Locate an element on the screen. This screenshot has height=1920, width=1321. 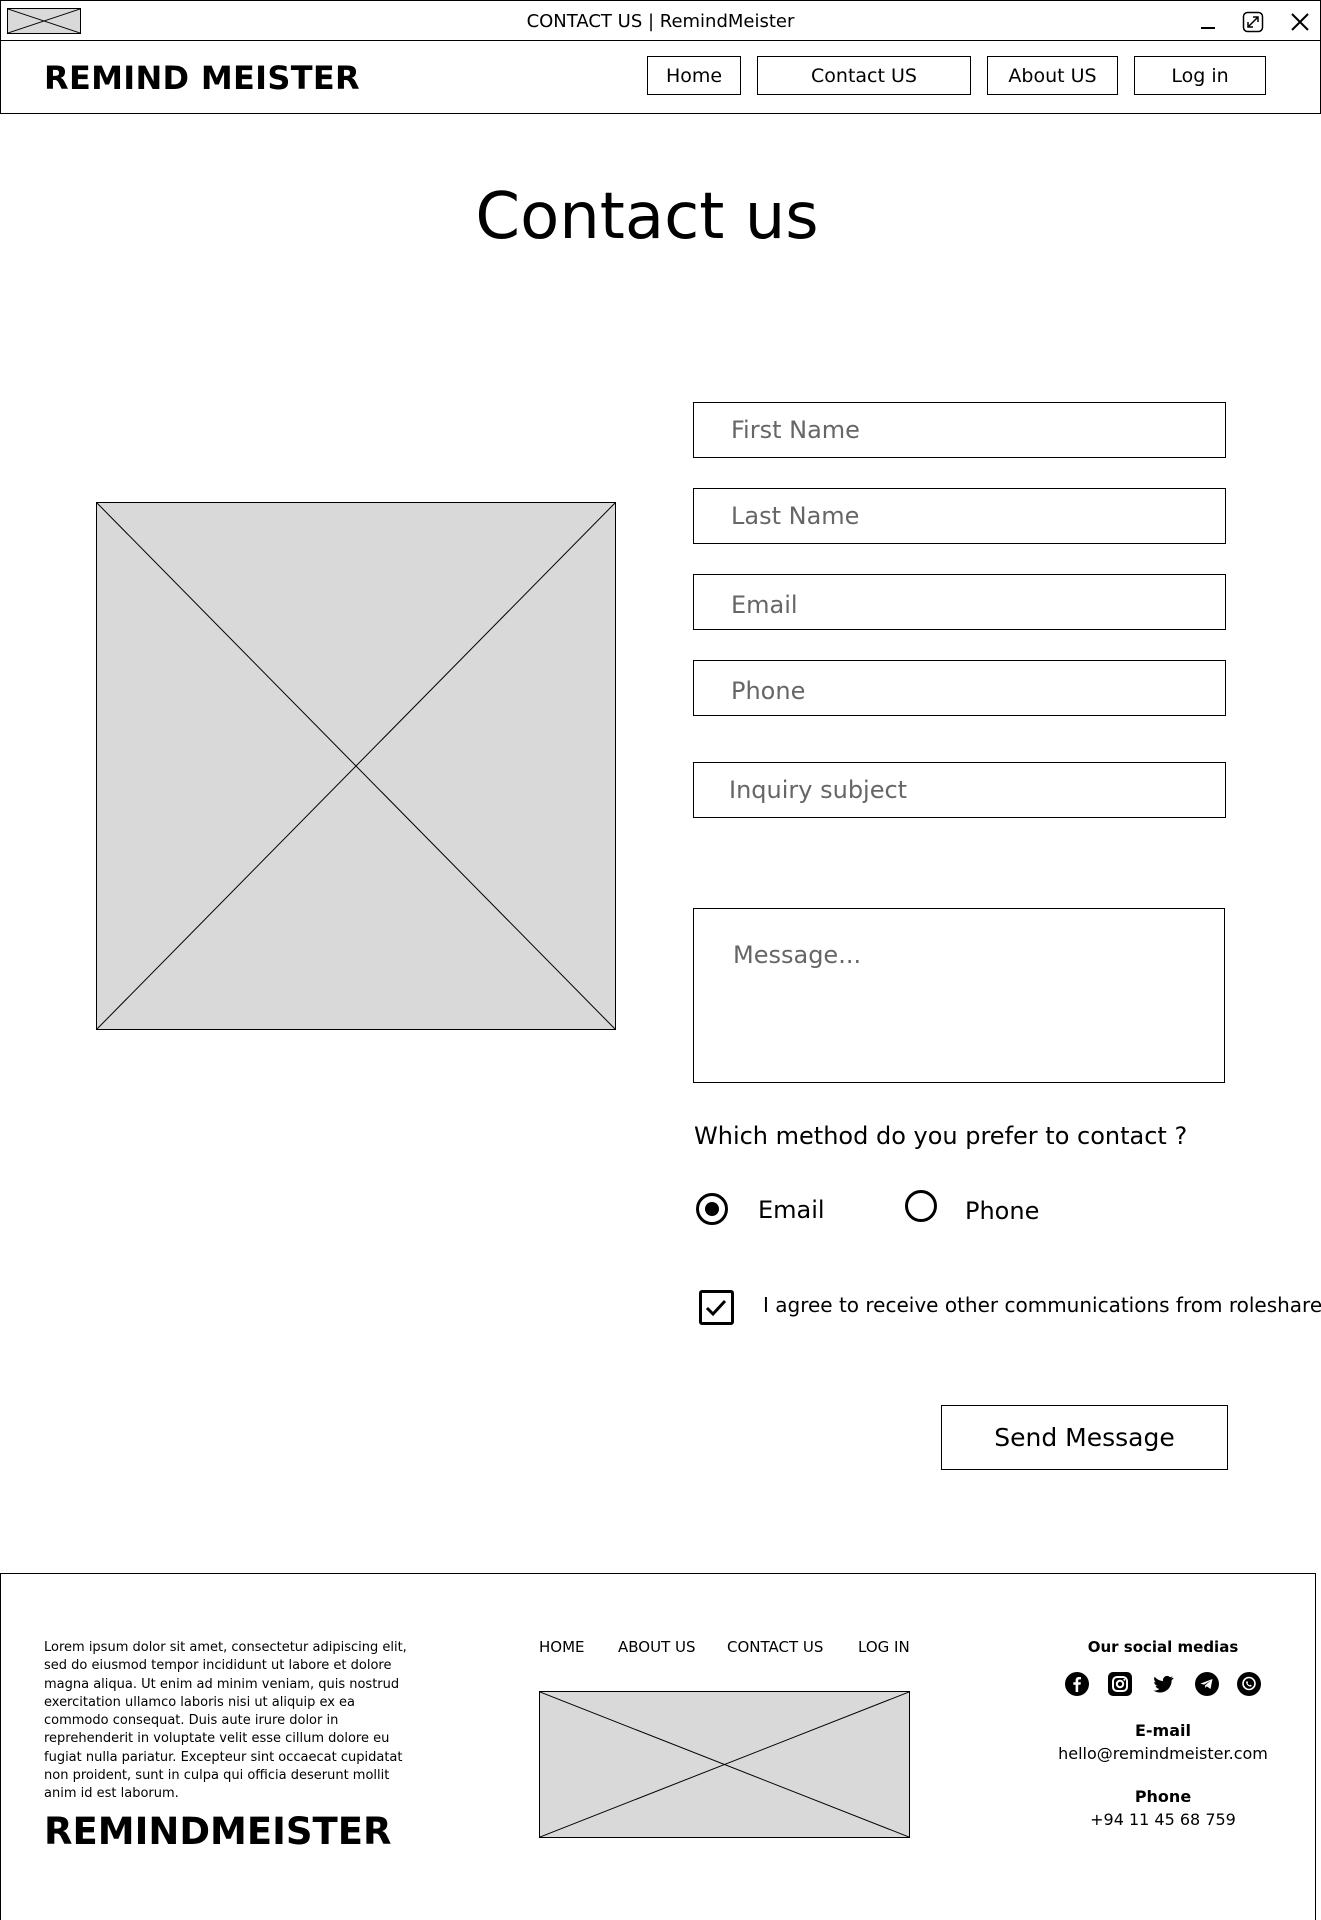
last-name-field is located at coordinates (959, 516).